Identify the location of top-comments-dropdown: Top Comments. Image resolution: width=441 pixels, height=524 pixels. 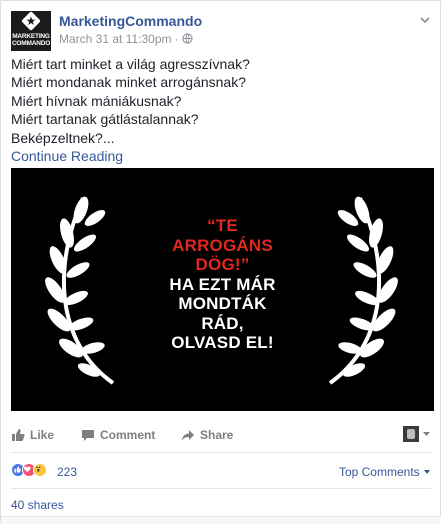
(385, 472).